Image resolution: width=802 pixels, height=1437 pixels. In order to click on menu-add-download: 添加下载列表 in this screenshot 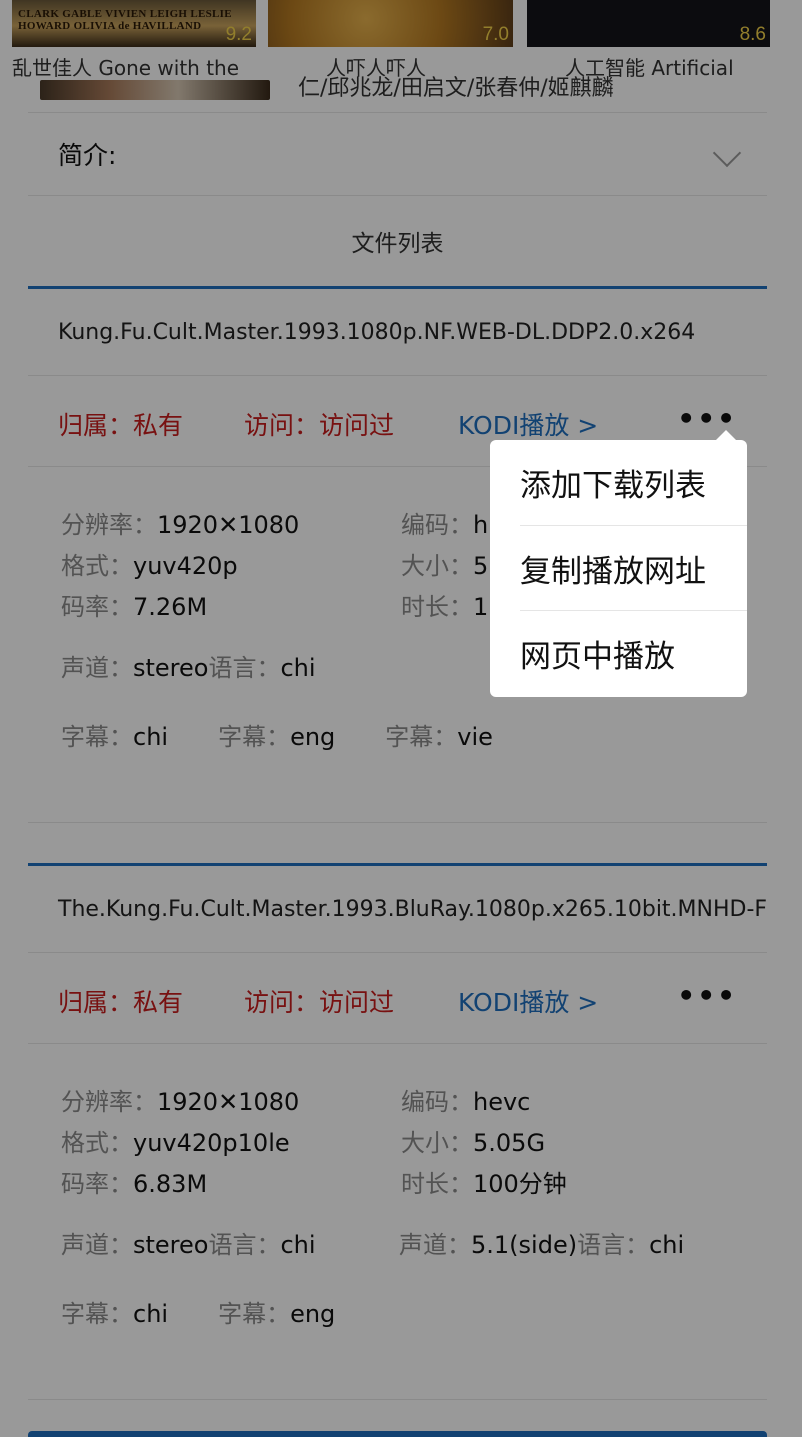, I will do `click(618, 482)`.